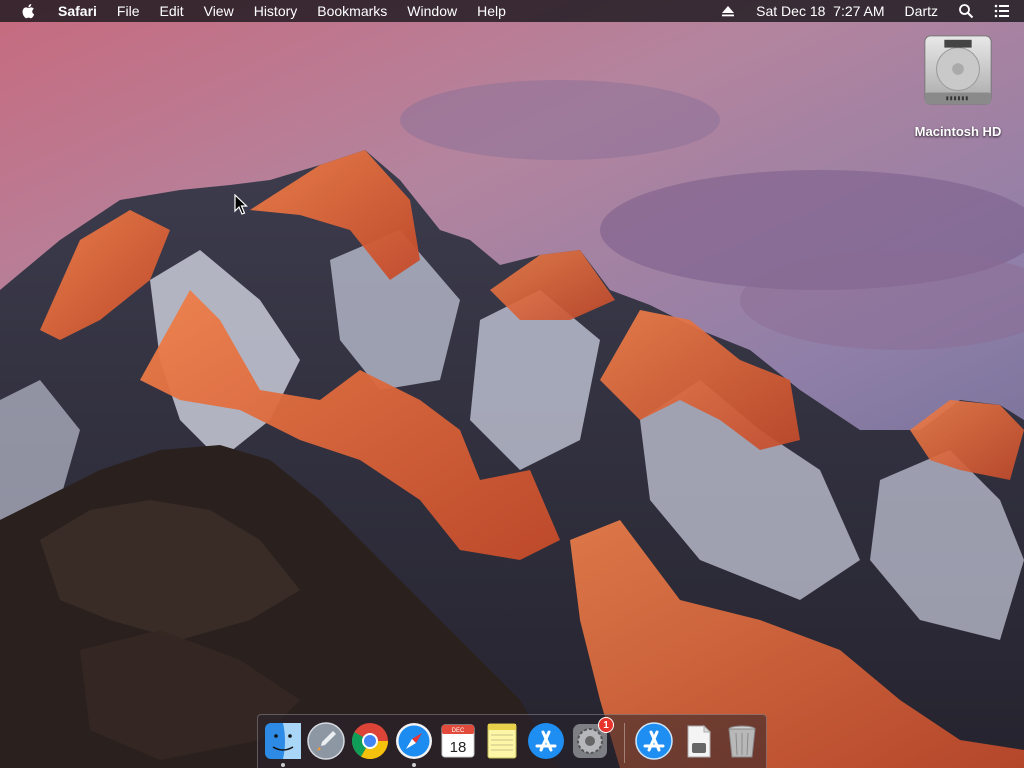  What do you see at coordinates (414, 741) in the screenshot?
I see `safari-icon` at bounding box center [414, 741].